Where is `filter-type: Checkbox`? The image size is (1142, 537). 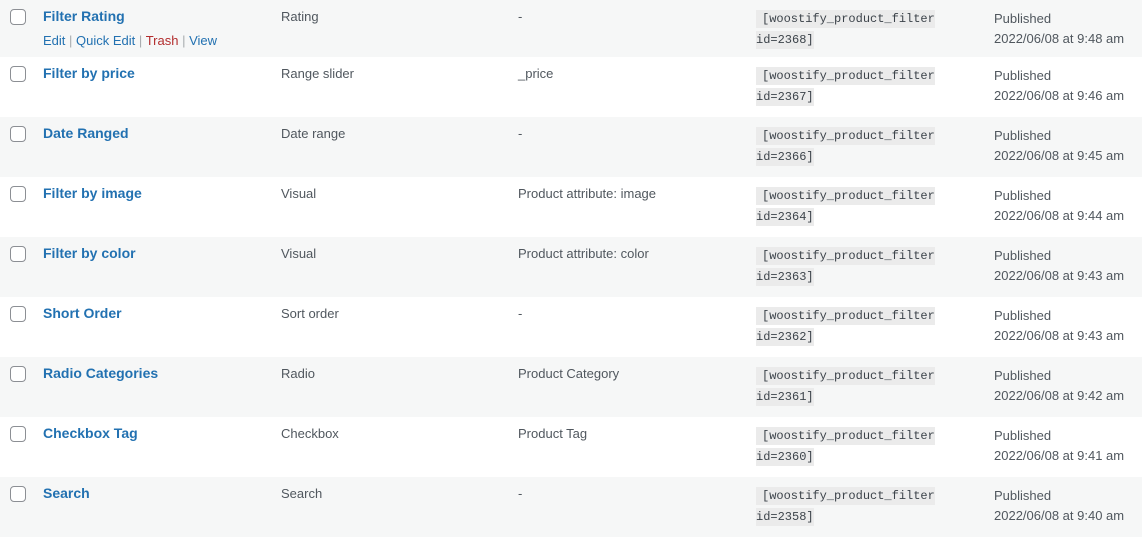
filter-type: Checkbox is located at coordinates (310, 433).